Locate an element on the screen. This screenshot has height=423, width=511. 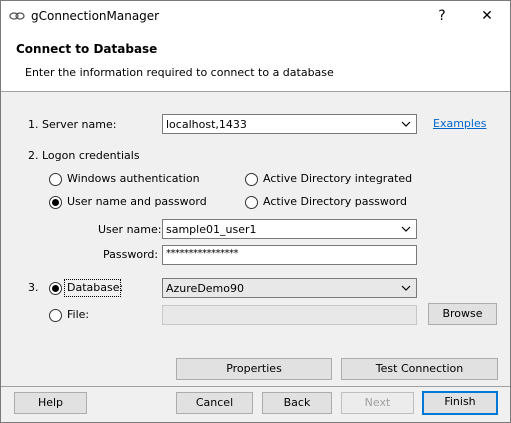
database-combo: AzureDemo90 is located at coordinates (289, 288).